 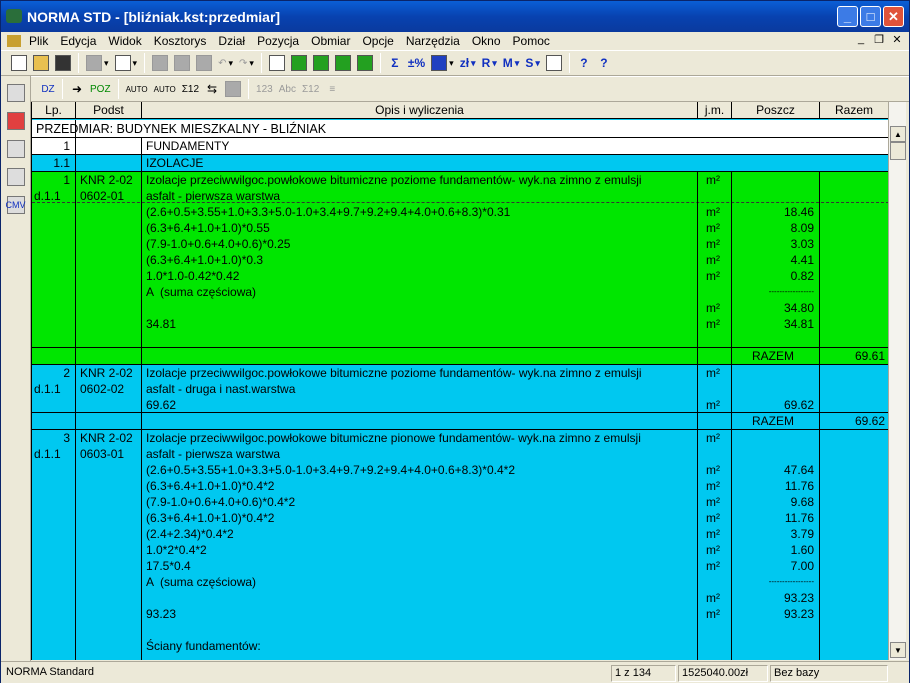 I want to click on add-section-button: DZ, so click(x=48, y=89).